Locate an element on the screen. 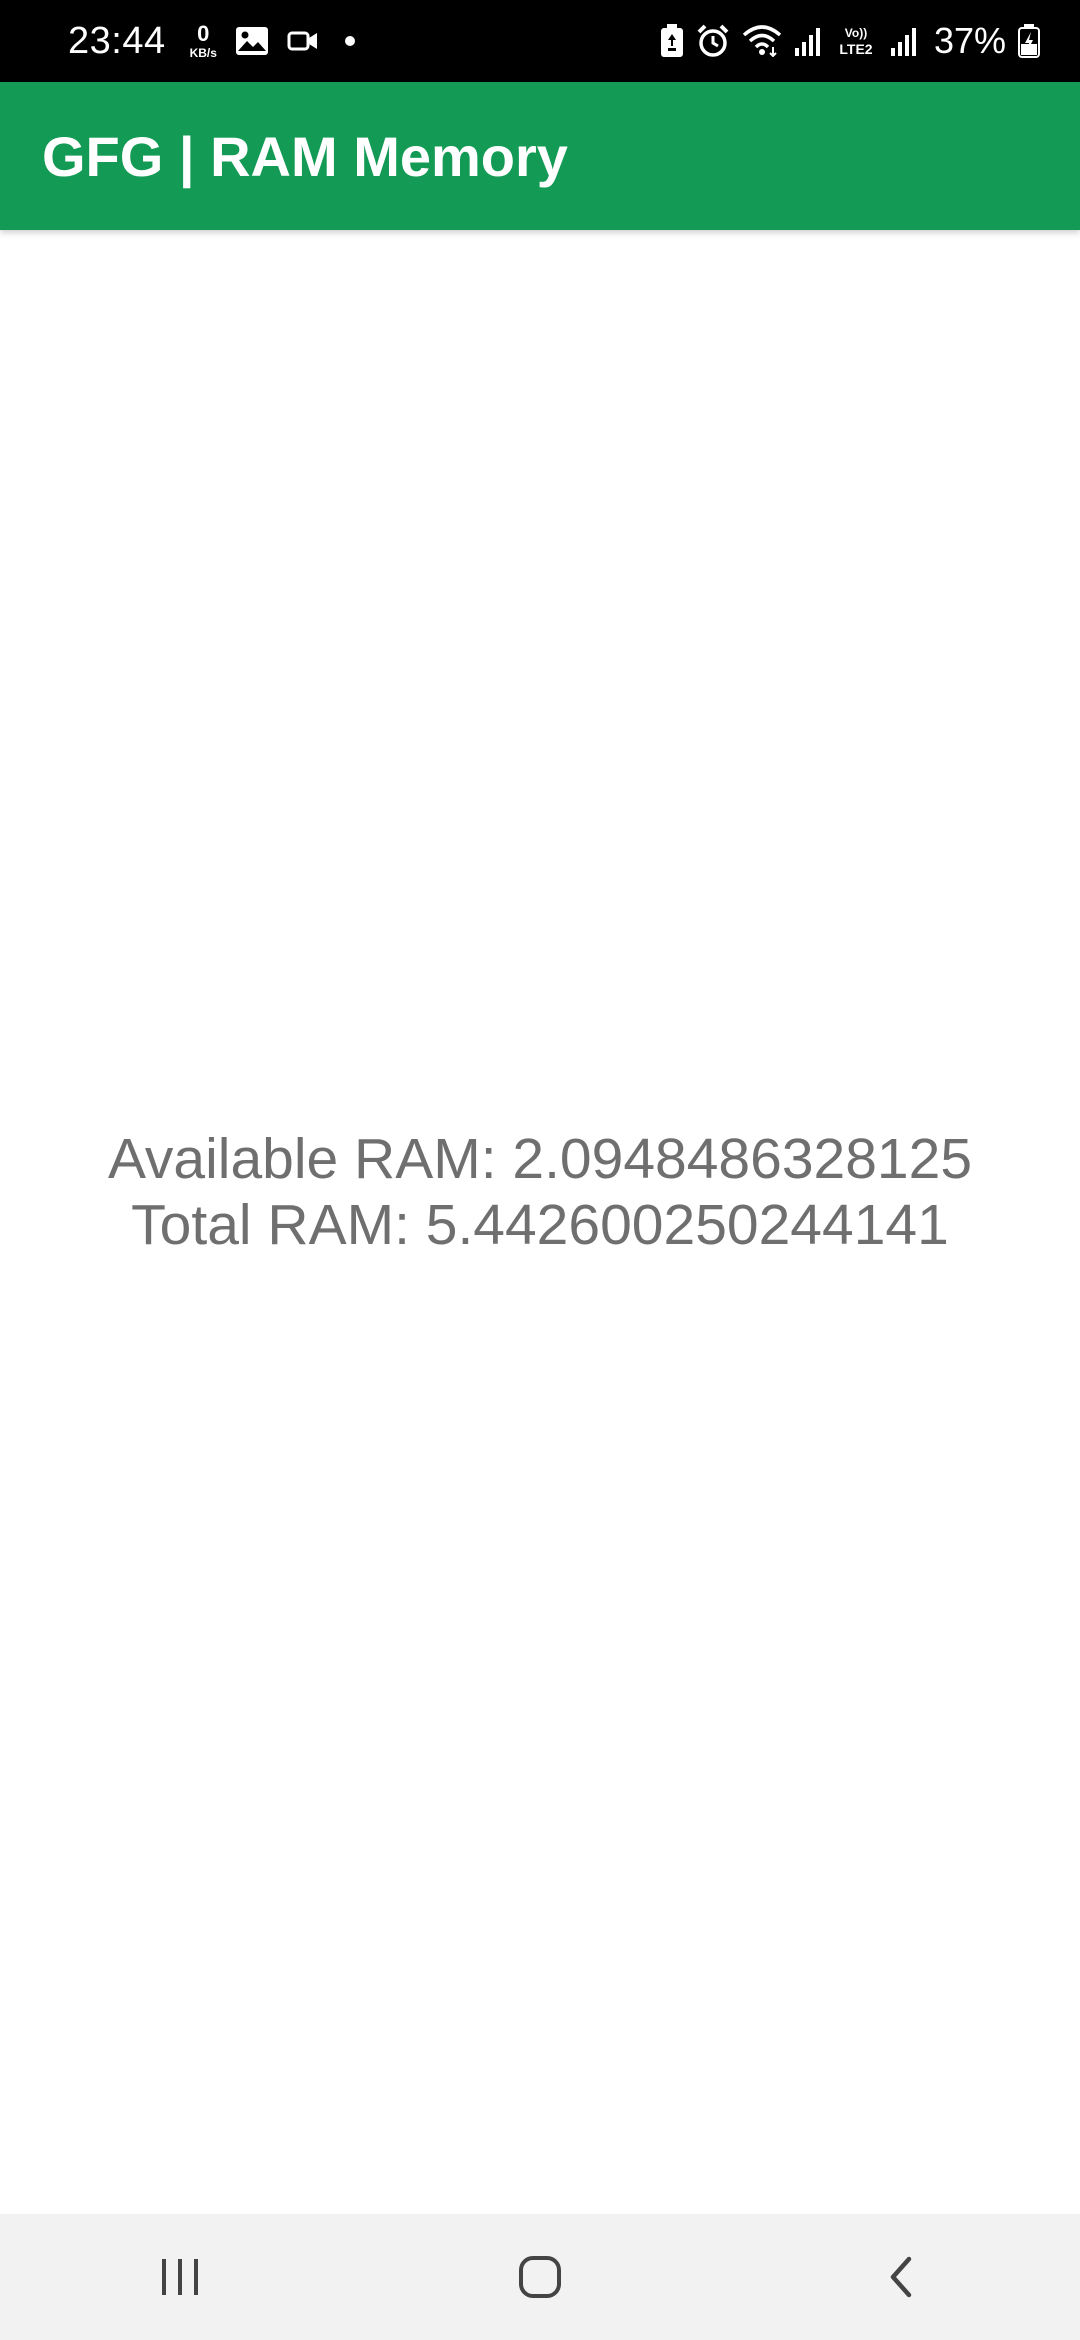 The image size is (1080, 2340). available-ram-text: Available RAM: 2.0948486328125 is located at coordinates (540, 1159).